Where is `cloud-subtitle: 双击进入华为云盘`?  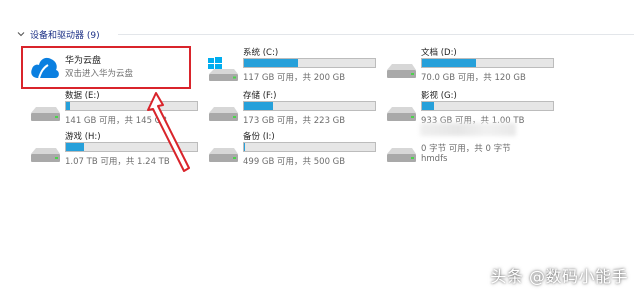
cloud-subtitle: 双击进入华为云盘 is located at coordinates (99, 74).